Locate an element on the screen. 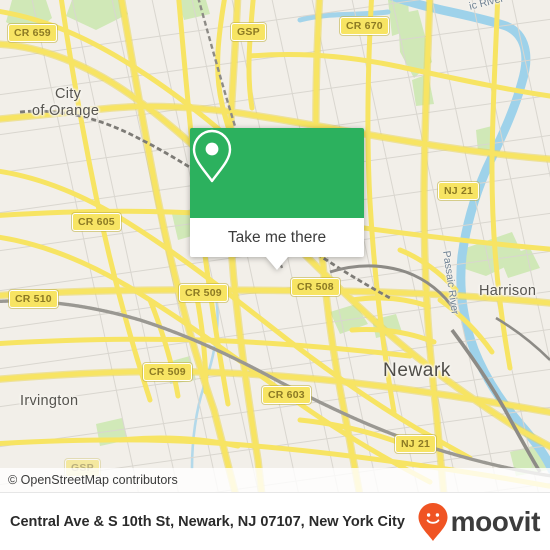 This screenshot has width=550, height=550. road-shield: CR 659 is located at coordinates (32, 33).